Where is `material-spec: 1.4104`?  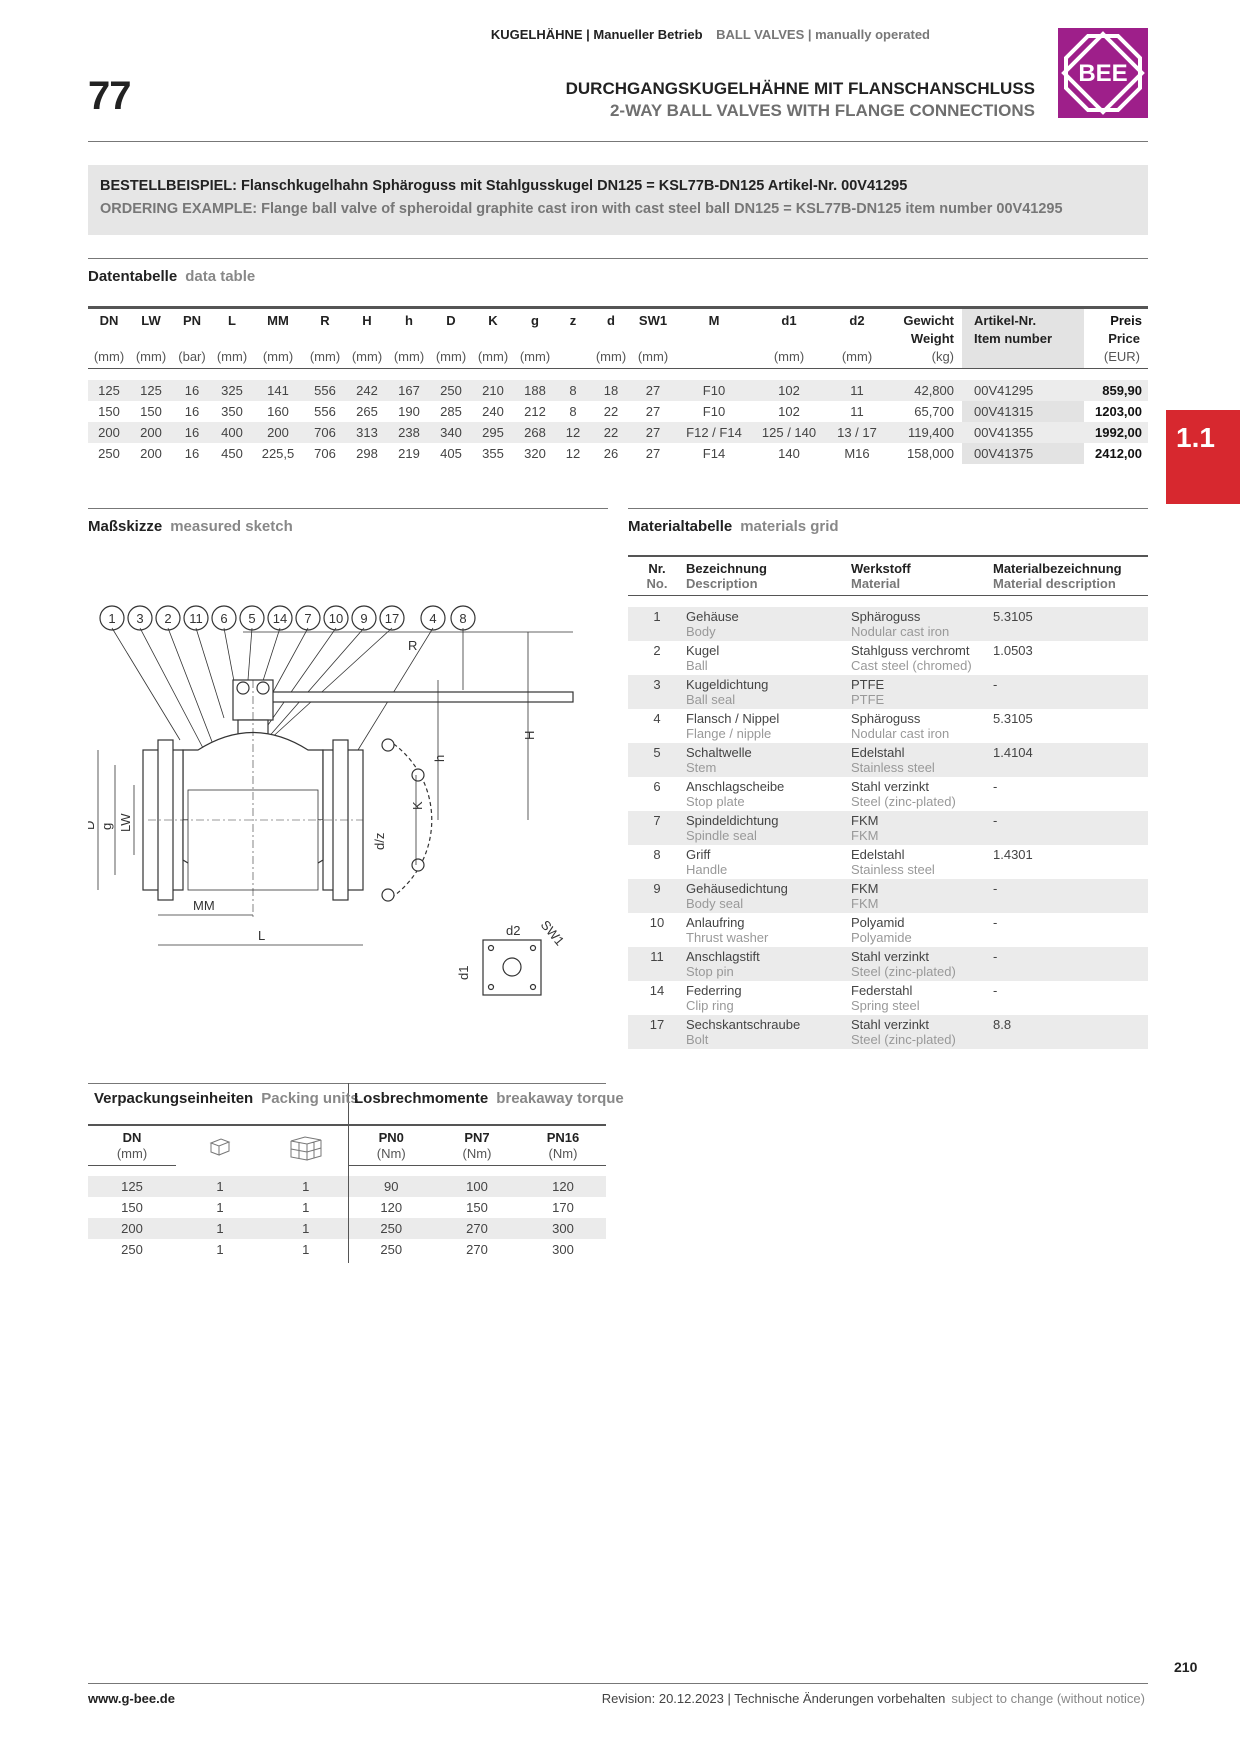
material-spec: 1.4104 is located at coordinates (1070, 759).